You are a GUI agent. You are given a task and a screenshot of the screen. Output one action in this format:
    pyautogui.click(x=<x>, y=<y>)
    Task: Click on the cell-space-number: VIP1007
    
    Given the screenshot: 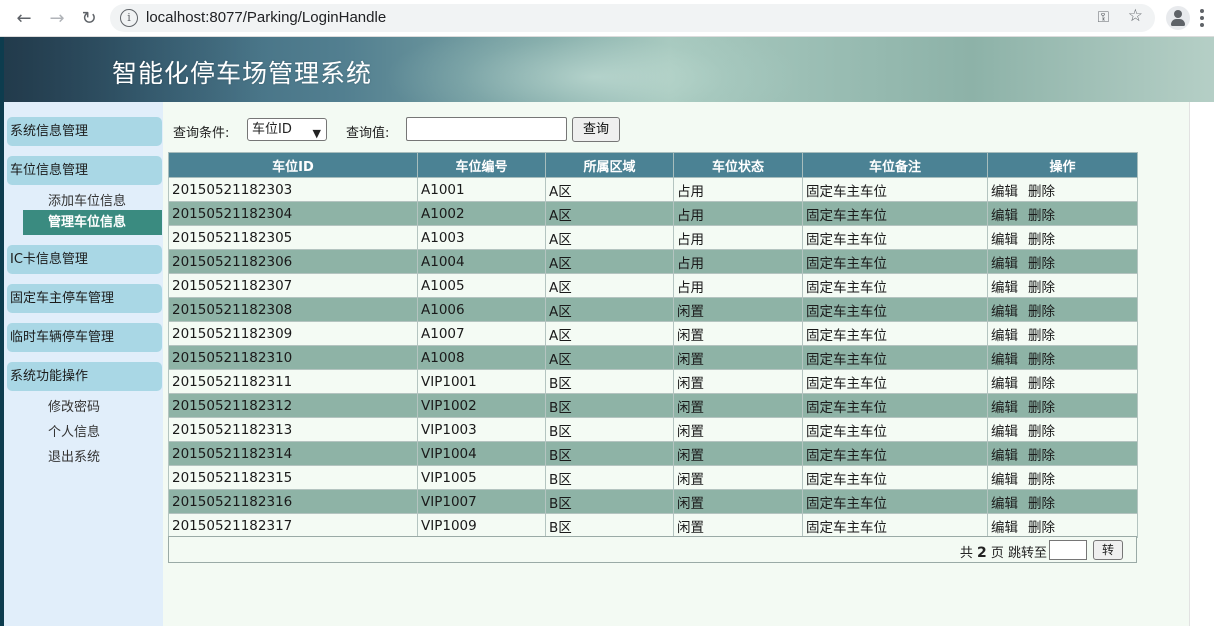 What is the action you would take?
    pyautogui.click(x=481, y=501)
    